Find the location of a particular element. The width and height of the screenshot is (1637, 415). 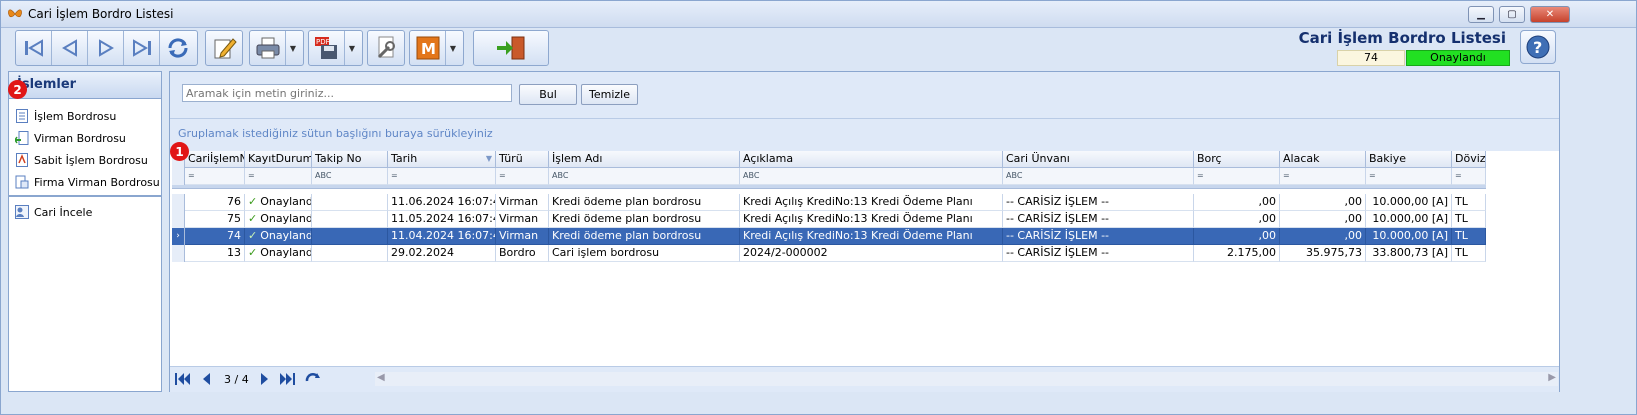

help-button: ? is located at coordinates (1538, 47).